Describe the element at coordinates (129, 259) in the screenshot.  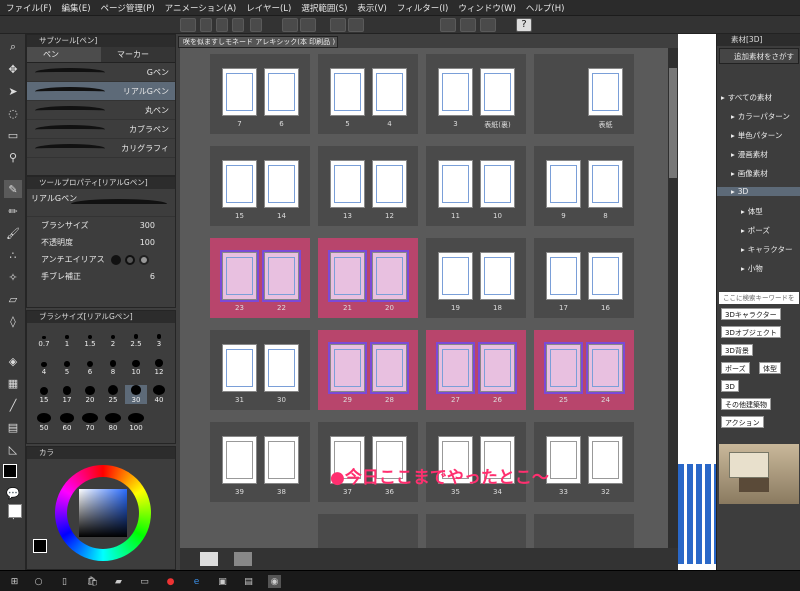
I see `antialias-weak-icon` at that location.